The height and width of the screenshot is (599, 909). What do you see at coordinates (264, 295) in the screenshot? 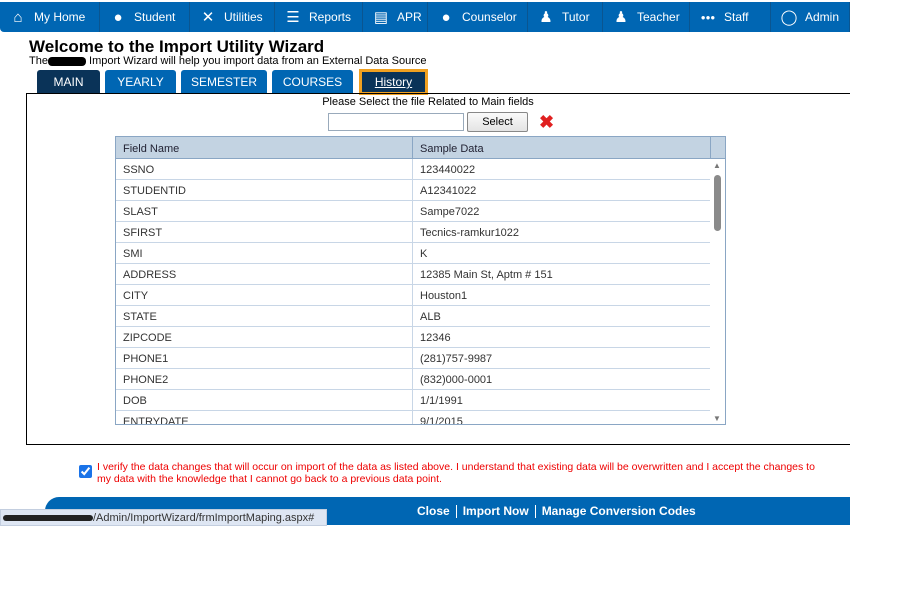
I see `field-name-cell: CITY` at bounding box center [264, 295].